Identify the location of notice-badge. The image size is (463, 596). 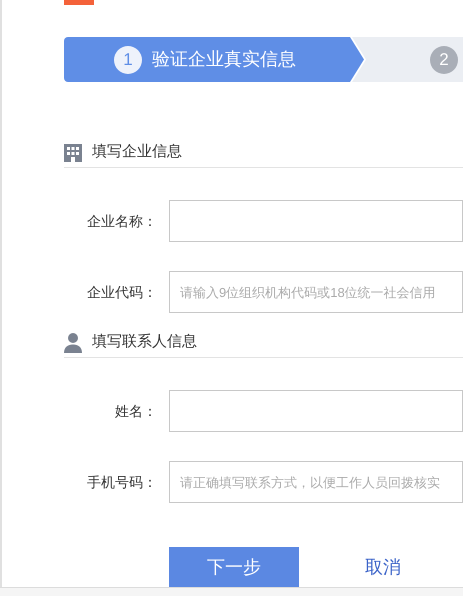
(79, 2).